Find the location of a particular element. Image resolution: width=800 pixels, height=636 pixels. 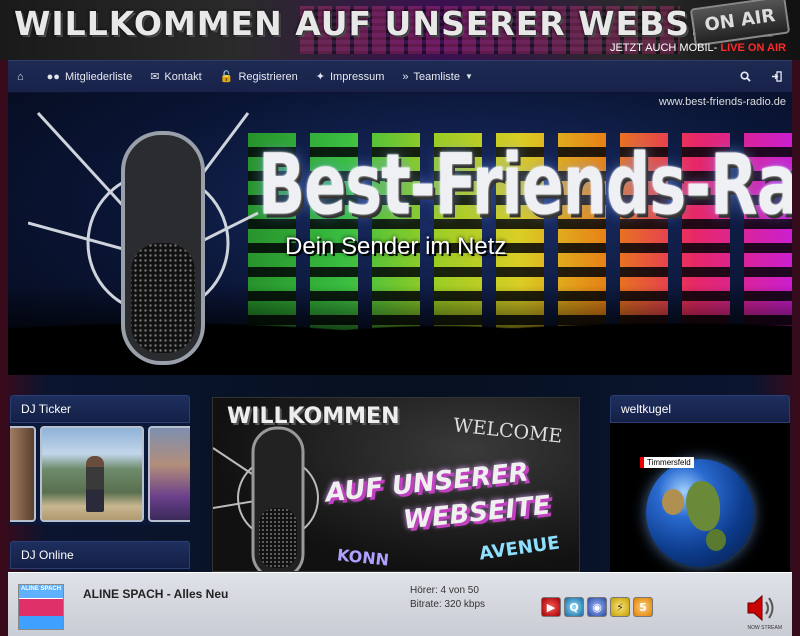

nav-teamliste: » Teamliste ▼ is located at coordinates (437, 76).